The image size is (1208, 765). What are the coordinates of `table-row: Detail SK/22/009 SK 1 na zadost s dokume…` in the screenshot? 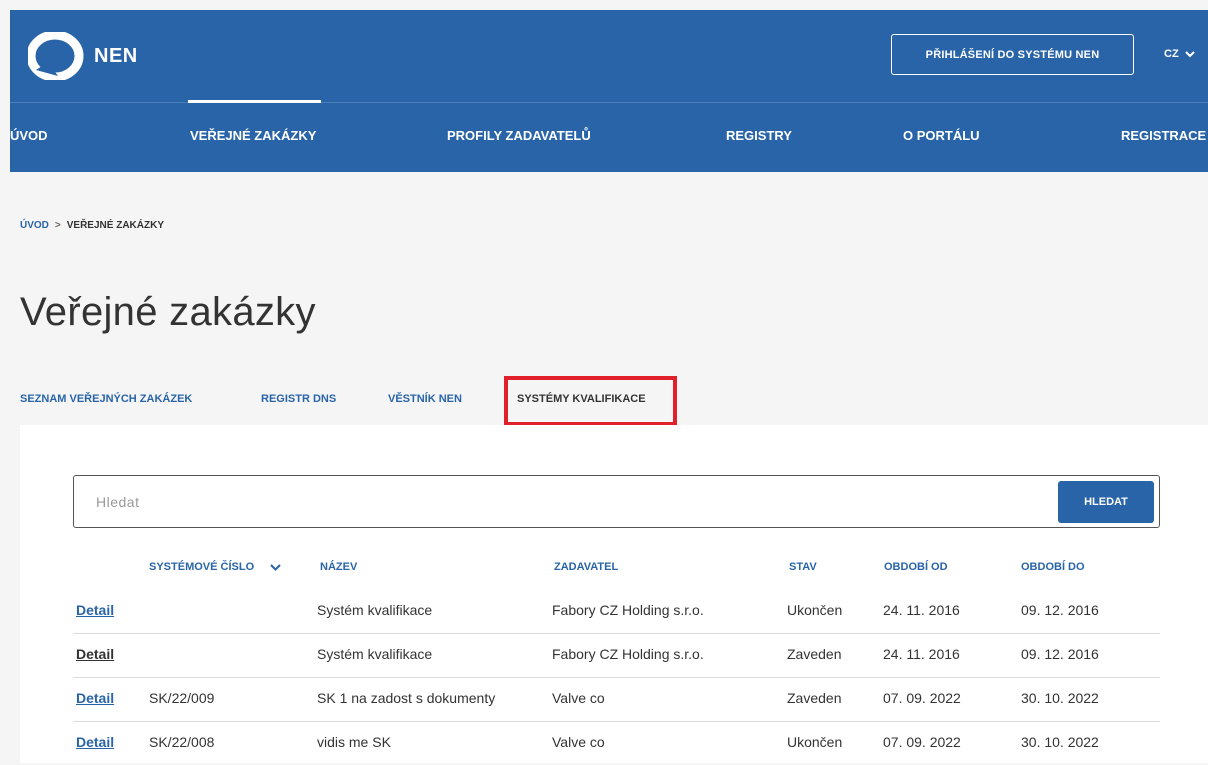 It's located at (616, 699).